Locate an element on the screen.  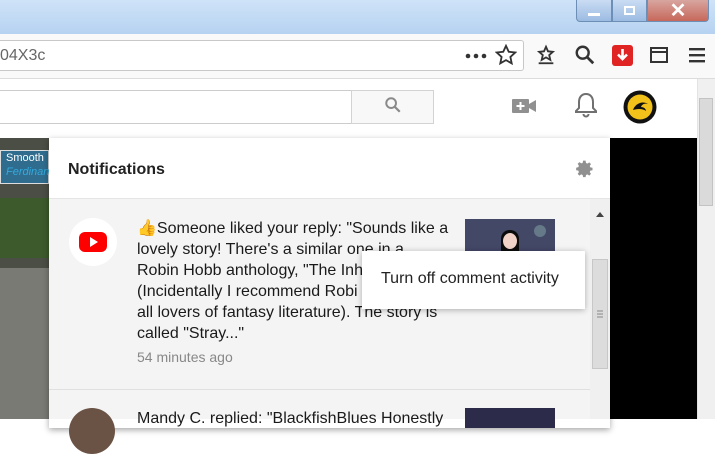
video-thumbnail is located at coordinates (510, 418).